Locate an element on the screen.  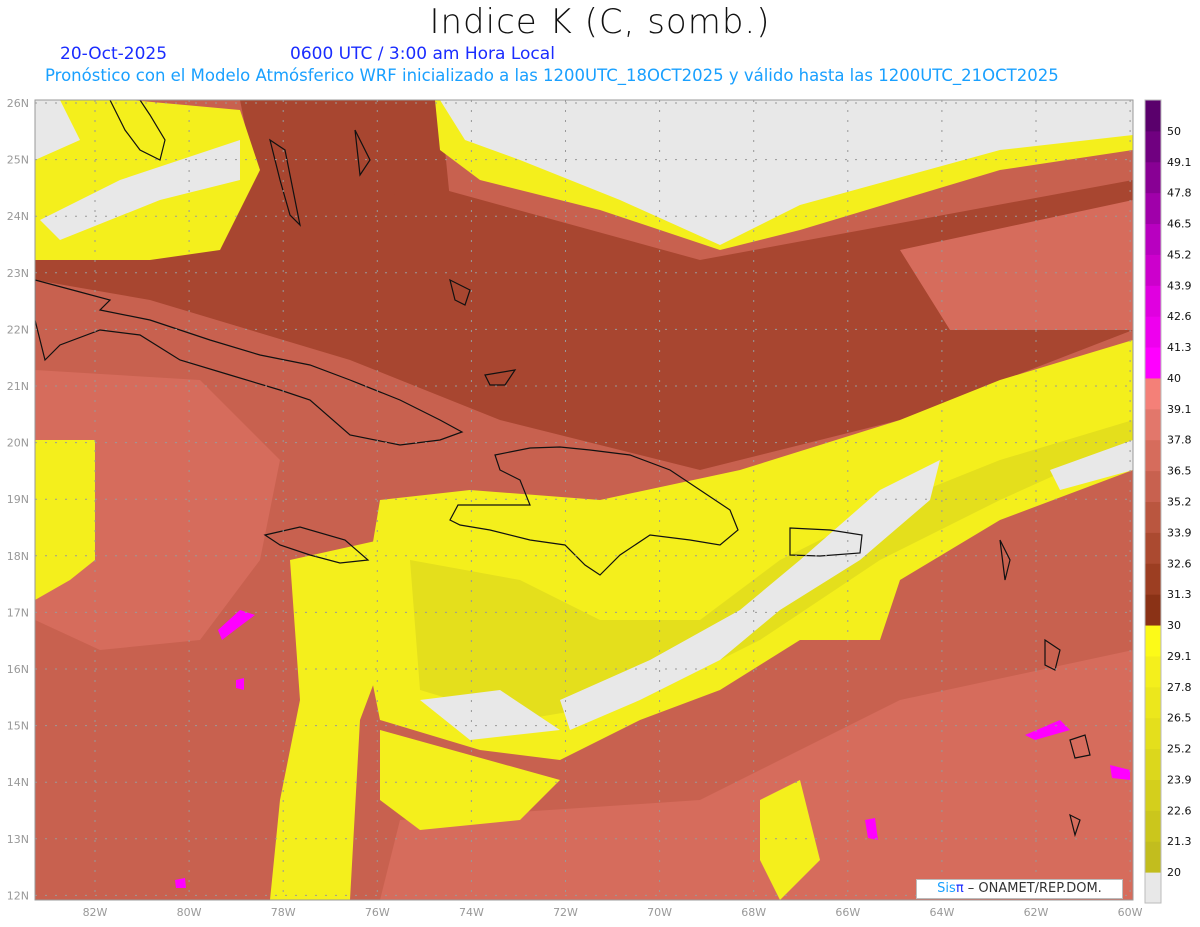
lat-label: 12N is located at coordinates (18, 895).